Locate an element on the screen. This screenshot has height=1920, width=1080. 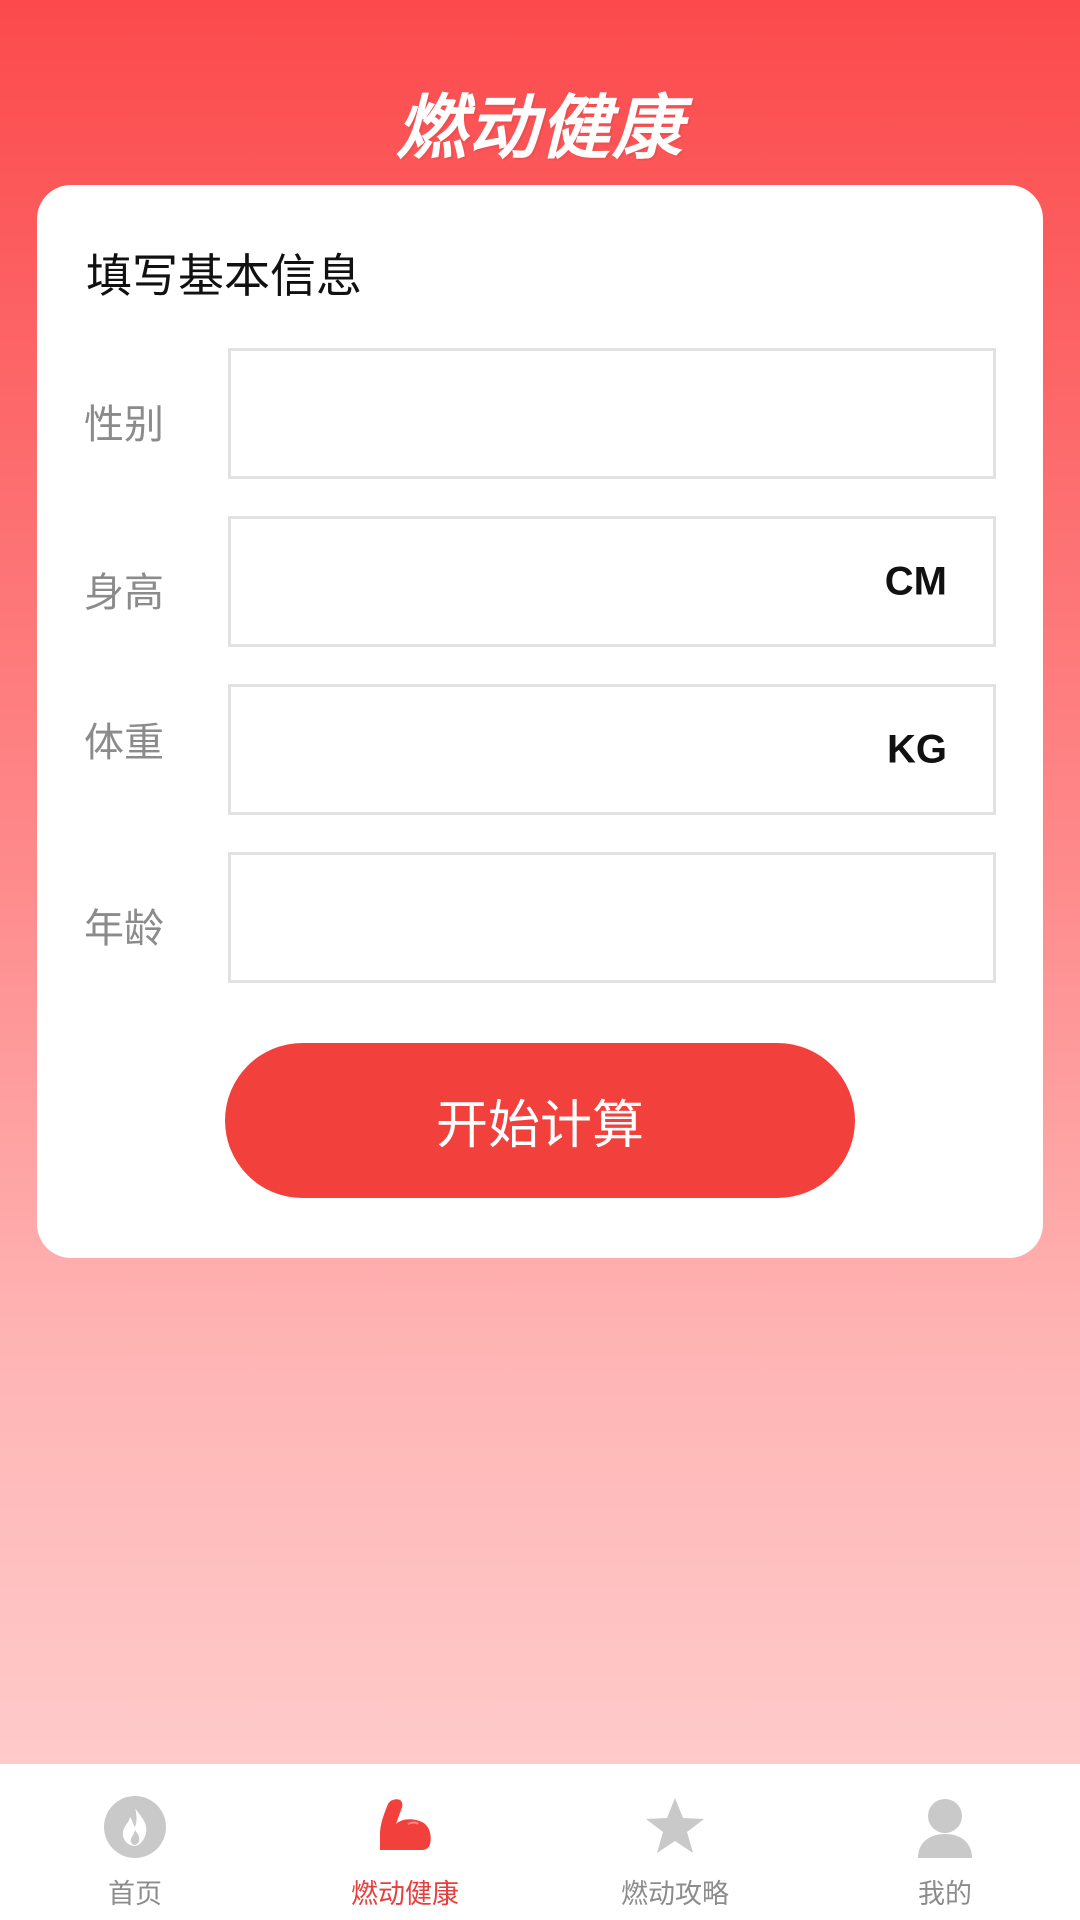
height-field: CM is located at coordinates (612, 581).